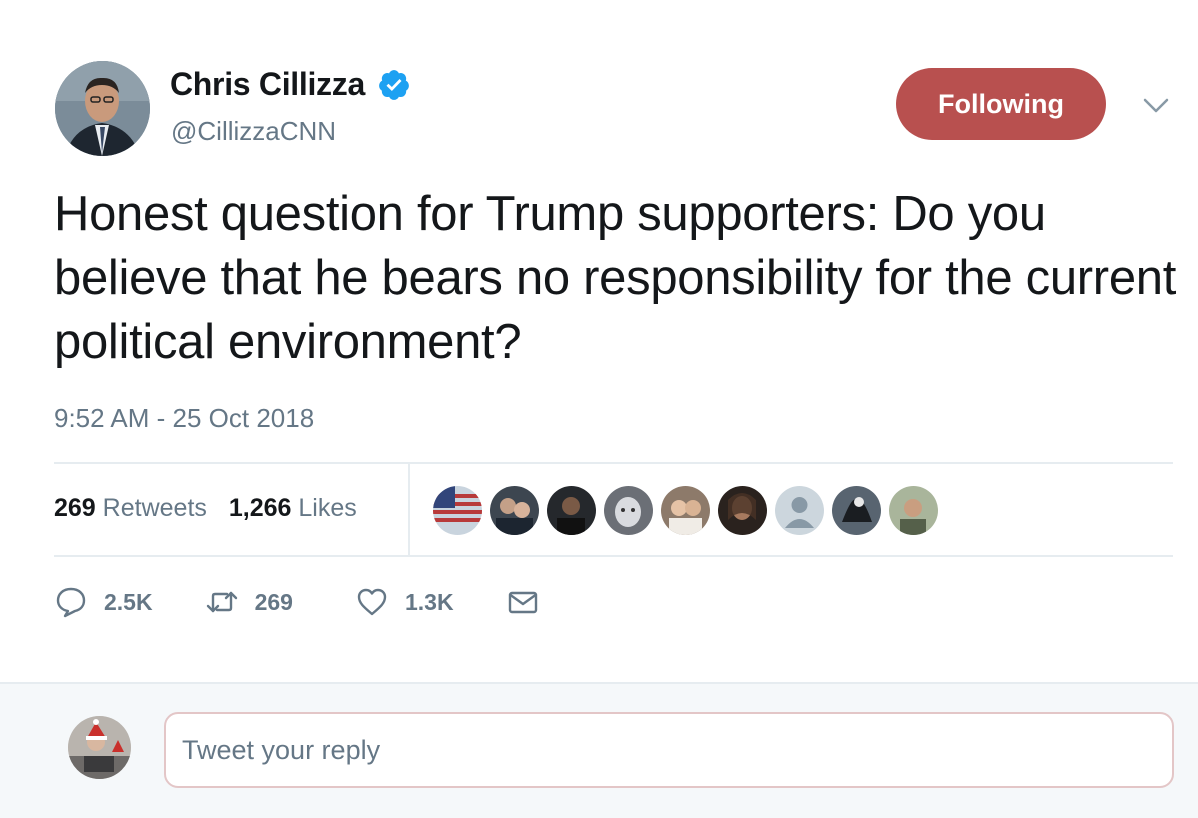 This screenshot has height=818, width=1198. I want to click on author-name-row: Chris Cillizza, so click(290, 84).